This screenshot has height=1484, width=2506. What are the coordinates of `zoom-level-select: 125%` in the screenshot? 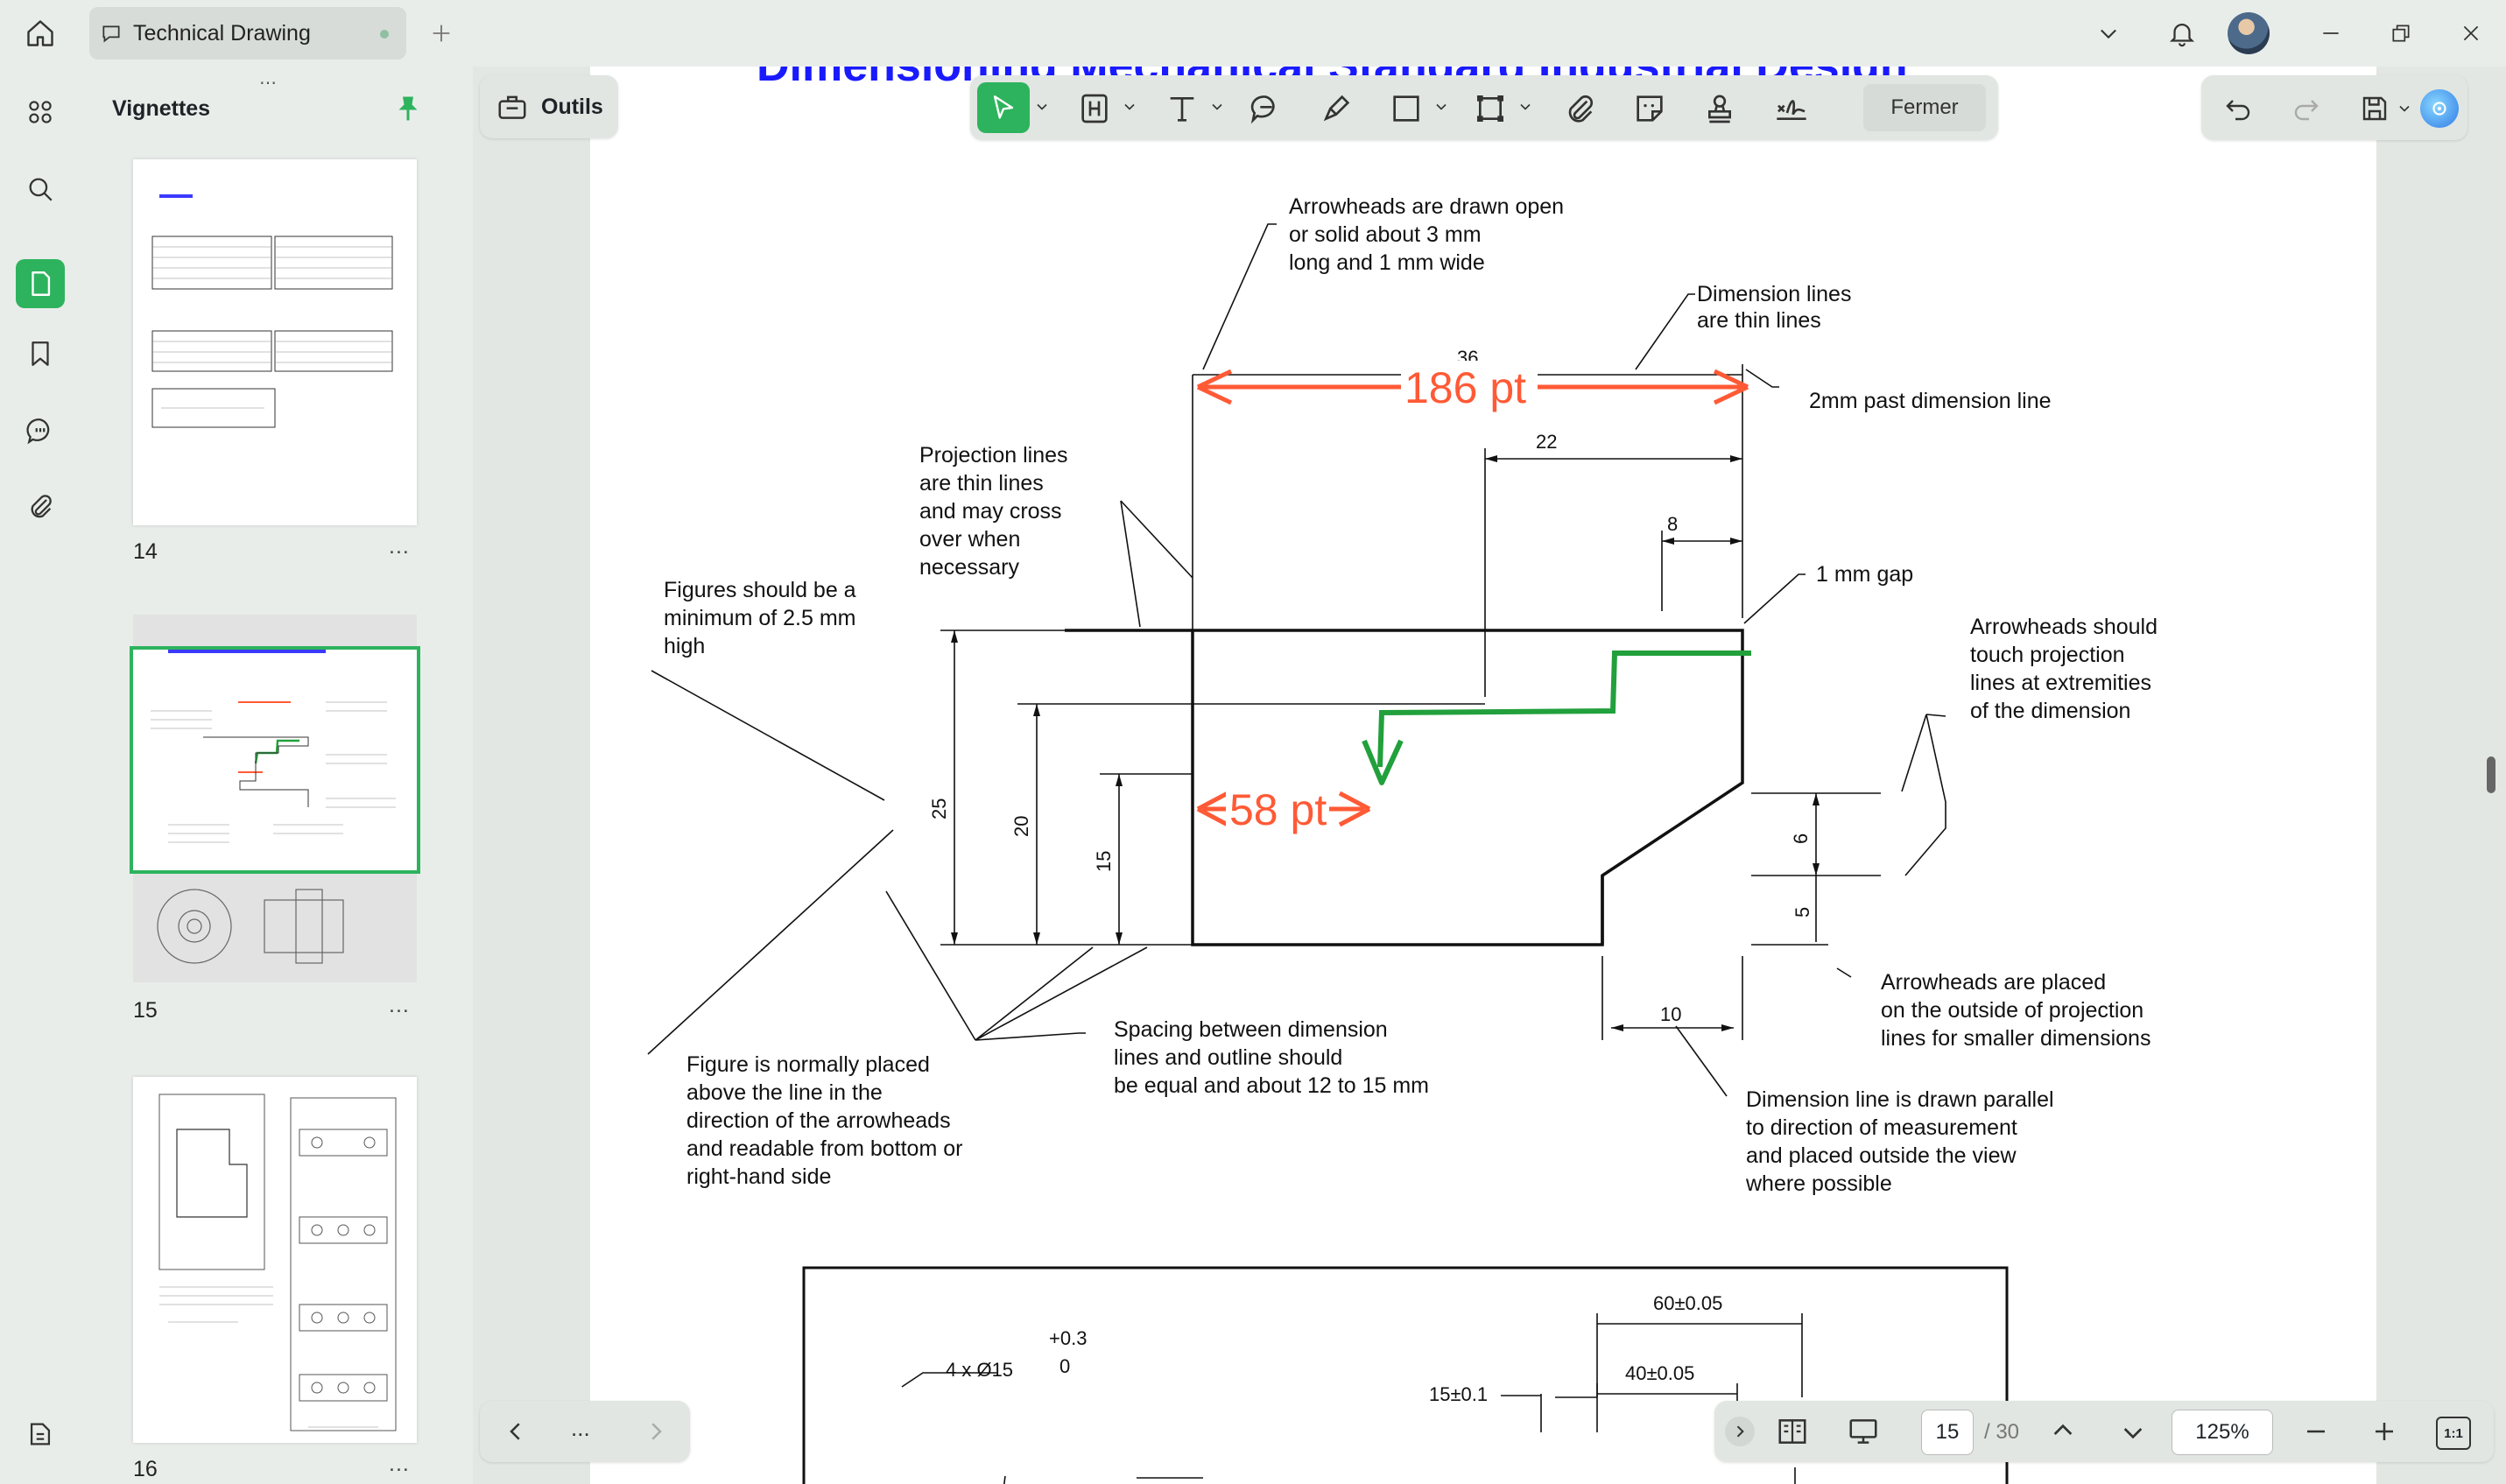 It's located at (2222, 1432).